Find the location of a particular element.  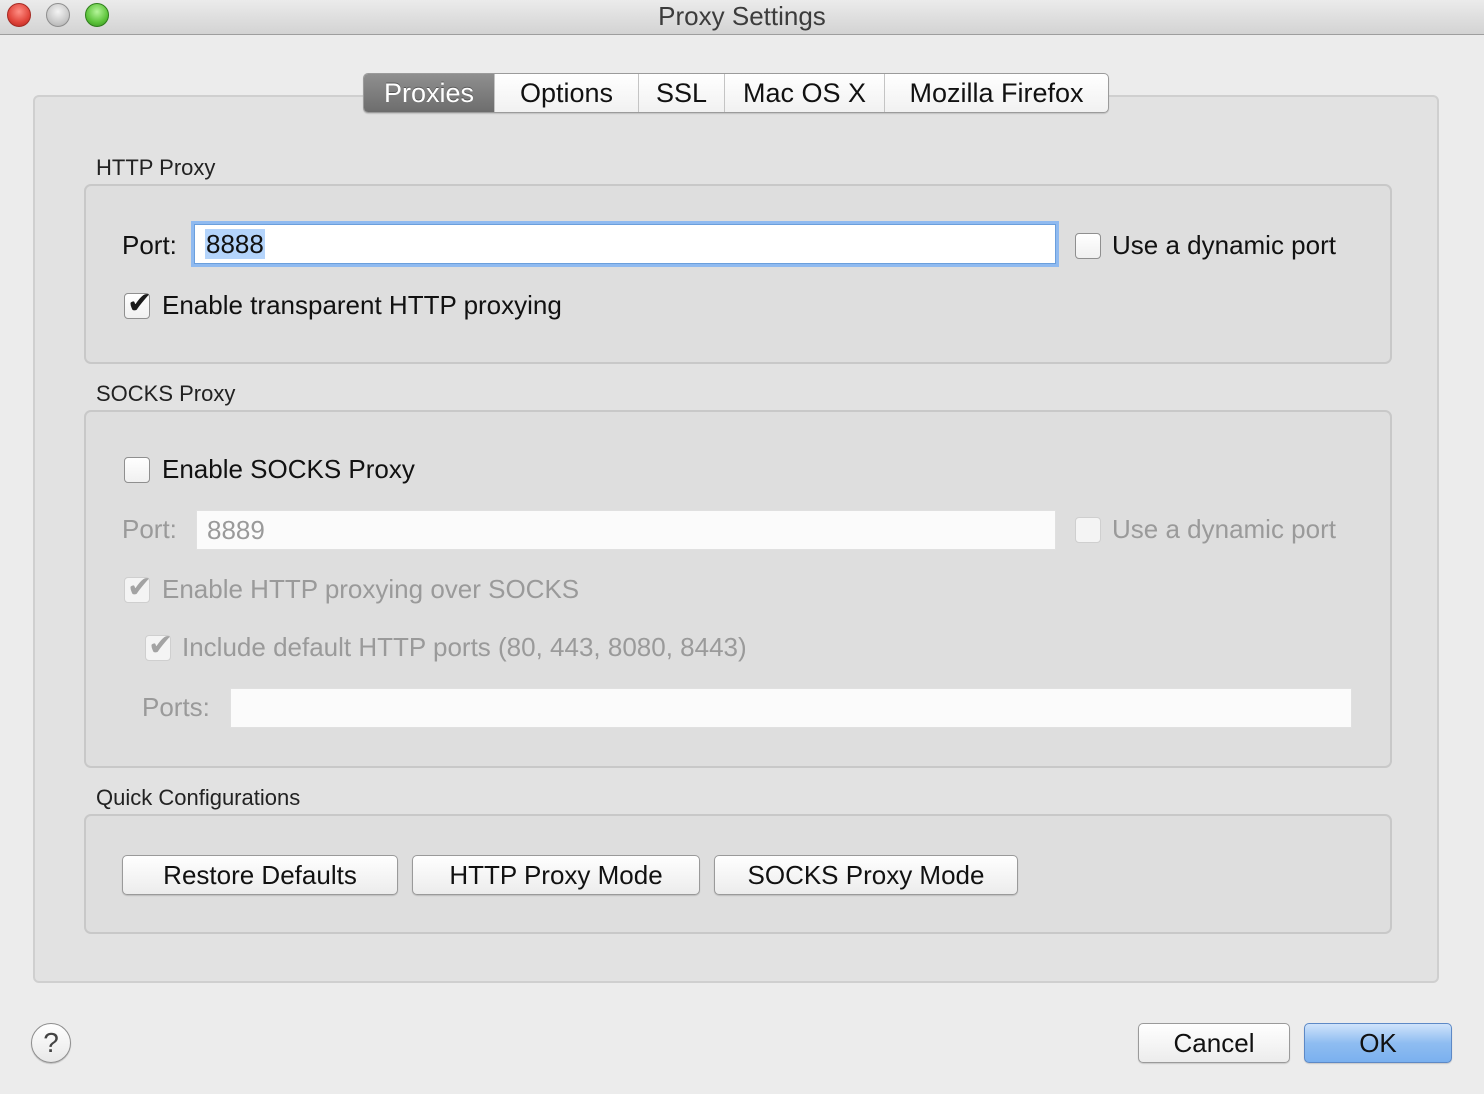

quick-config-section-label: Quick Configurations is located at coordinates (198, 797).